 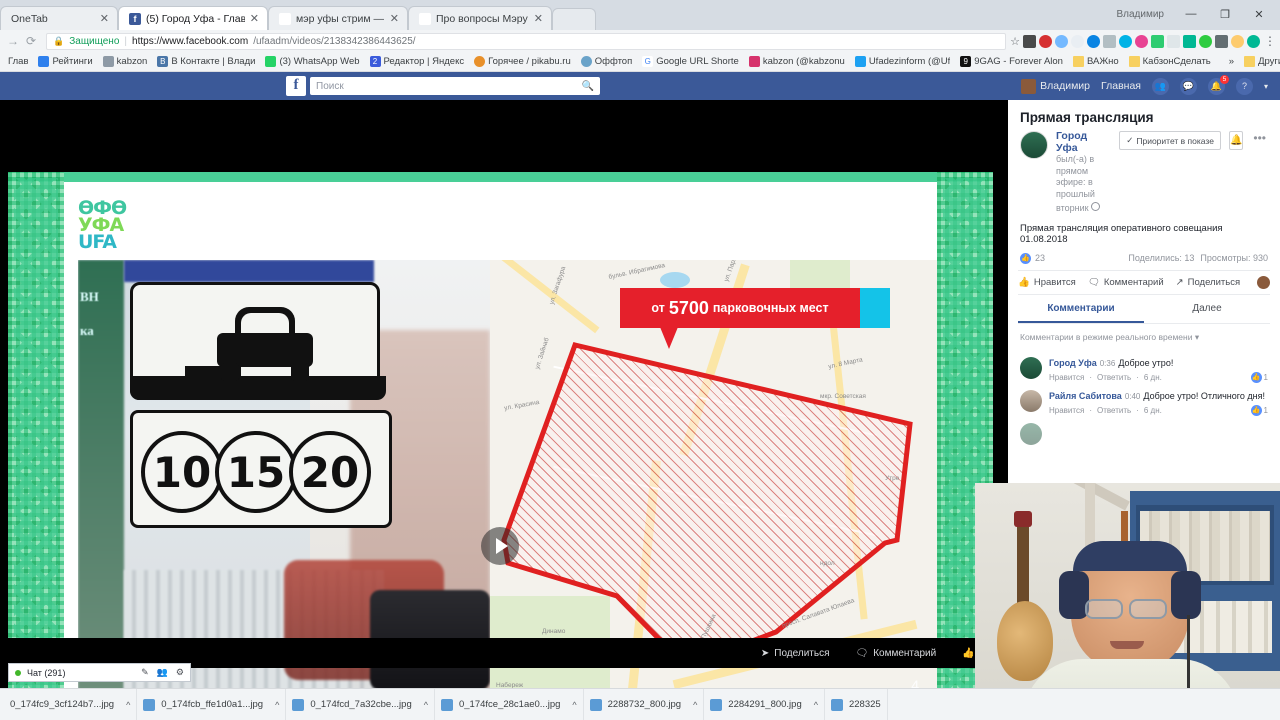 What do you see at coordinates (1083, 142) in the screenshot?
I see `page-name: Город Уфа` at bounding box center [1083, 142].